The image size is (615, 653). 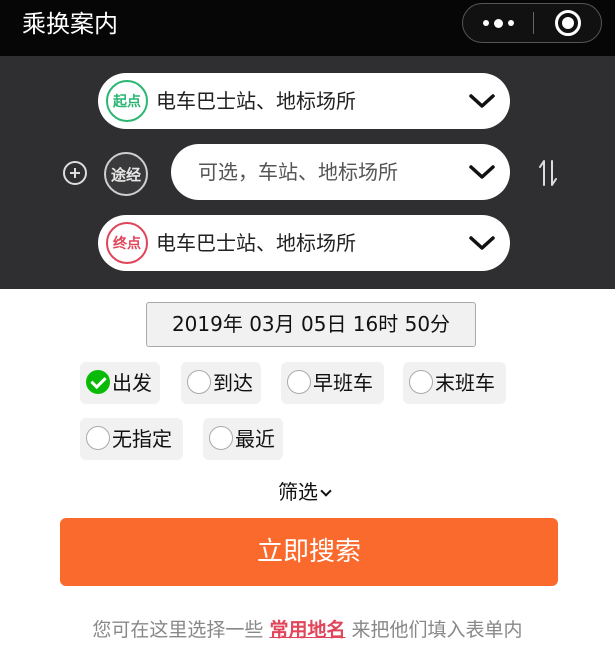 I want to click on end-station-field: 终点 电车巴士站、地标场所, so click(x=304, y=243).